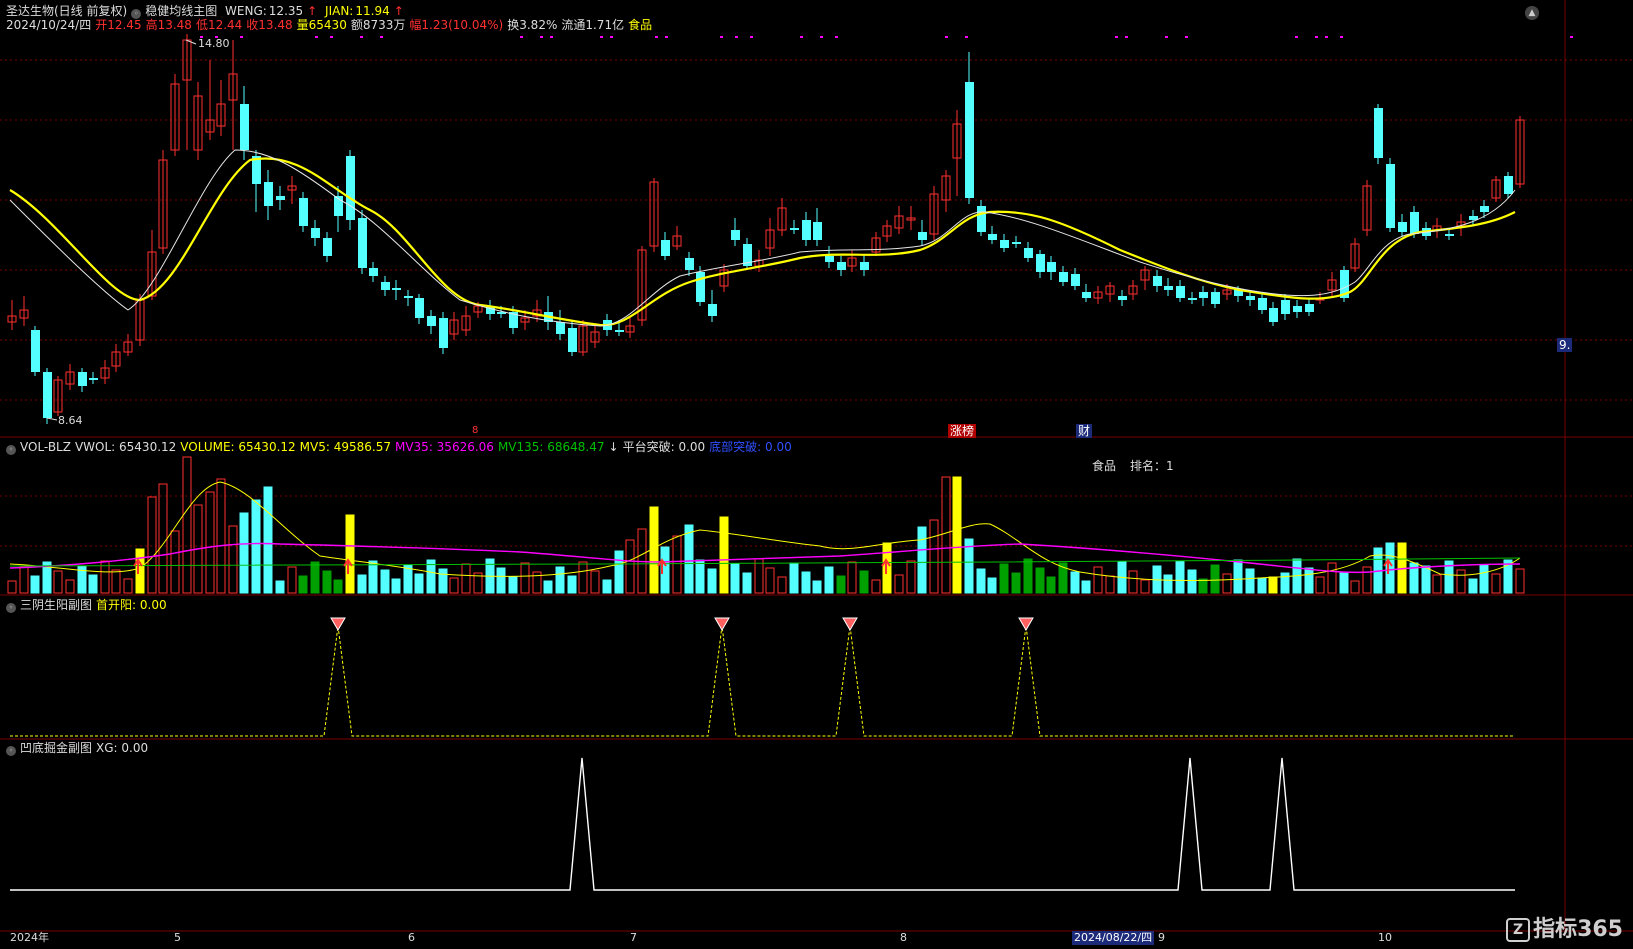 The image size is (1633, 949). I want to click on indicator-name: 稳健均线主图, so click(181, 11).